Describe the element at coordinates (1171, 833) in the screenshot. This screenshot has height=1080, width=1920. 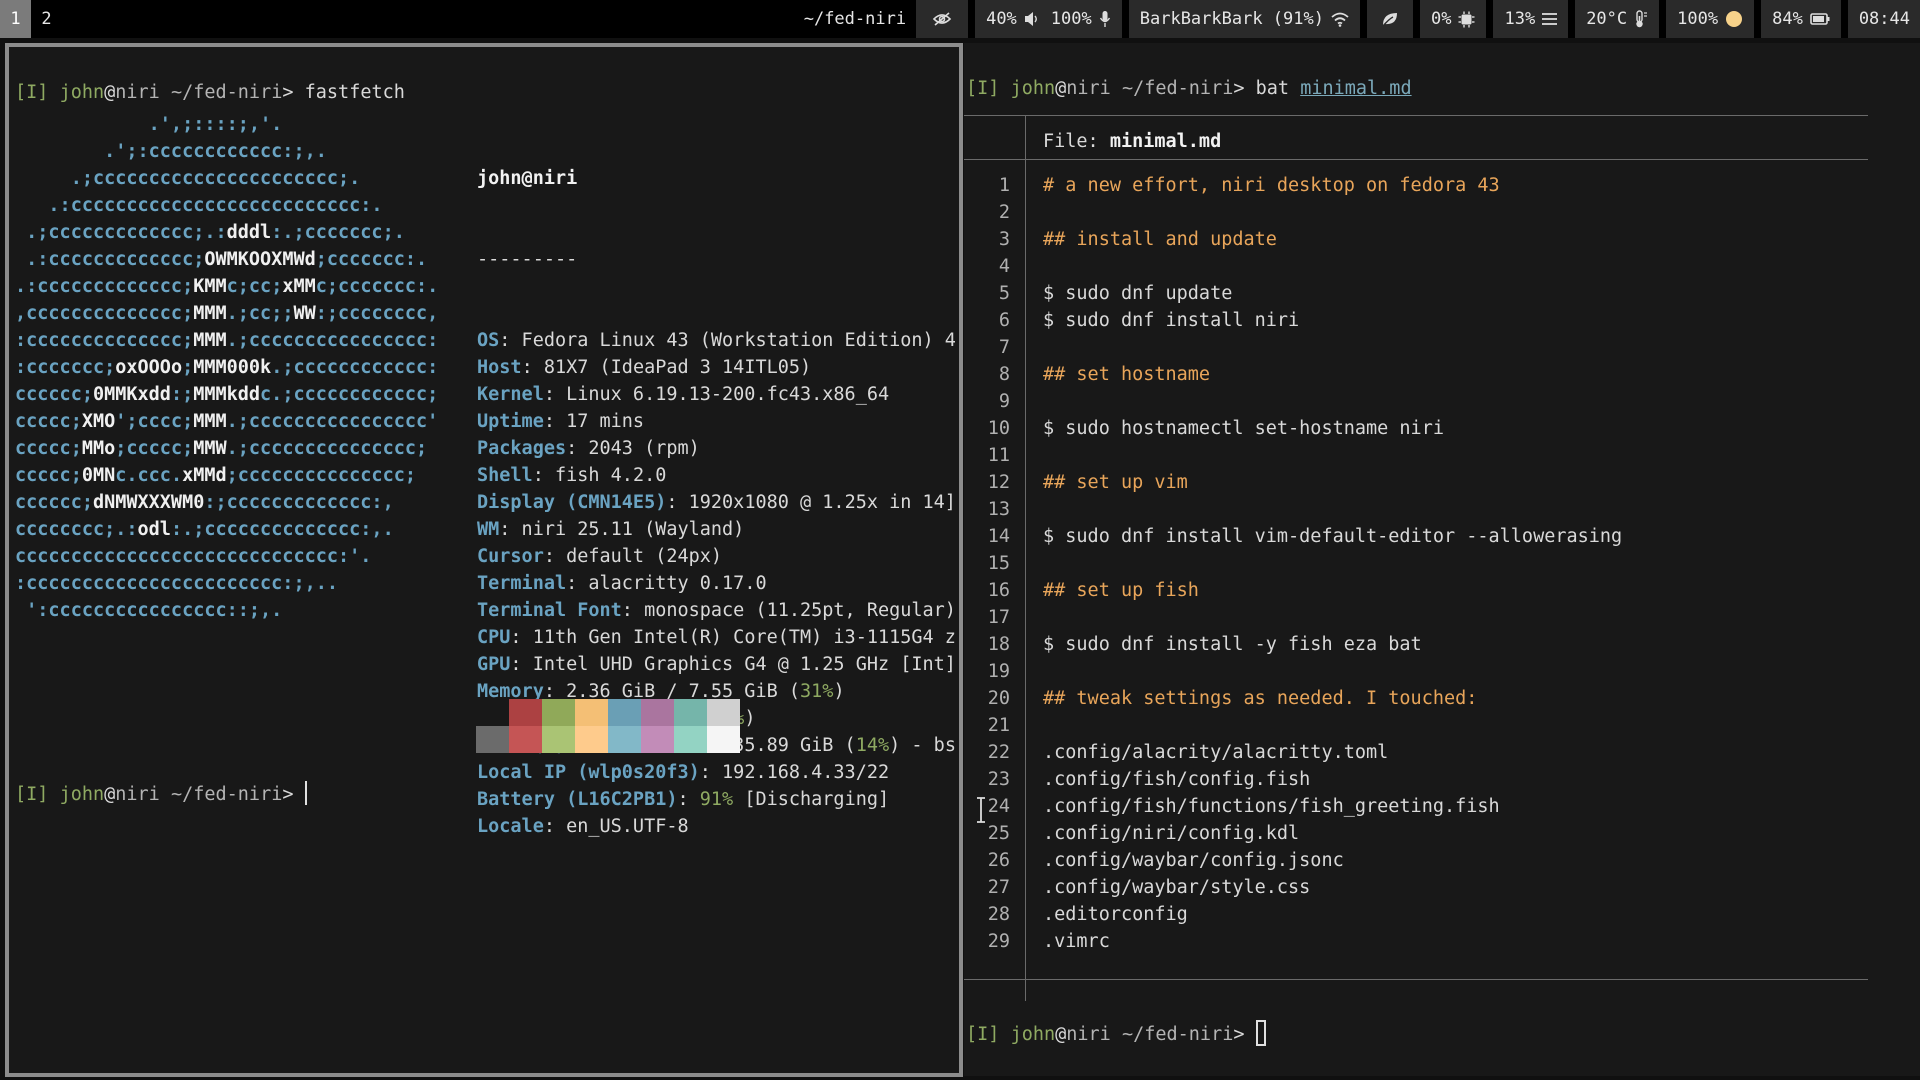
I see `code-line: .config/niri/config.kdl` at that location.